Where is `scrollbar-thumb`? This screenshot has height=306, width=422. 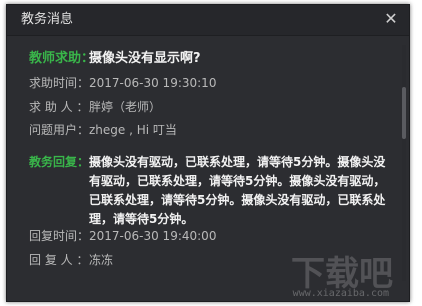 scrollbar-thumb is located at coordinates (404, 113).